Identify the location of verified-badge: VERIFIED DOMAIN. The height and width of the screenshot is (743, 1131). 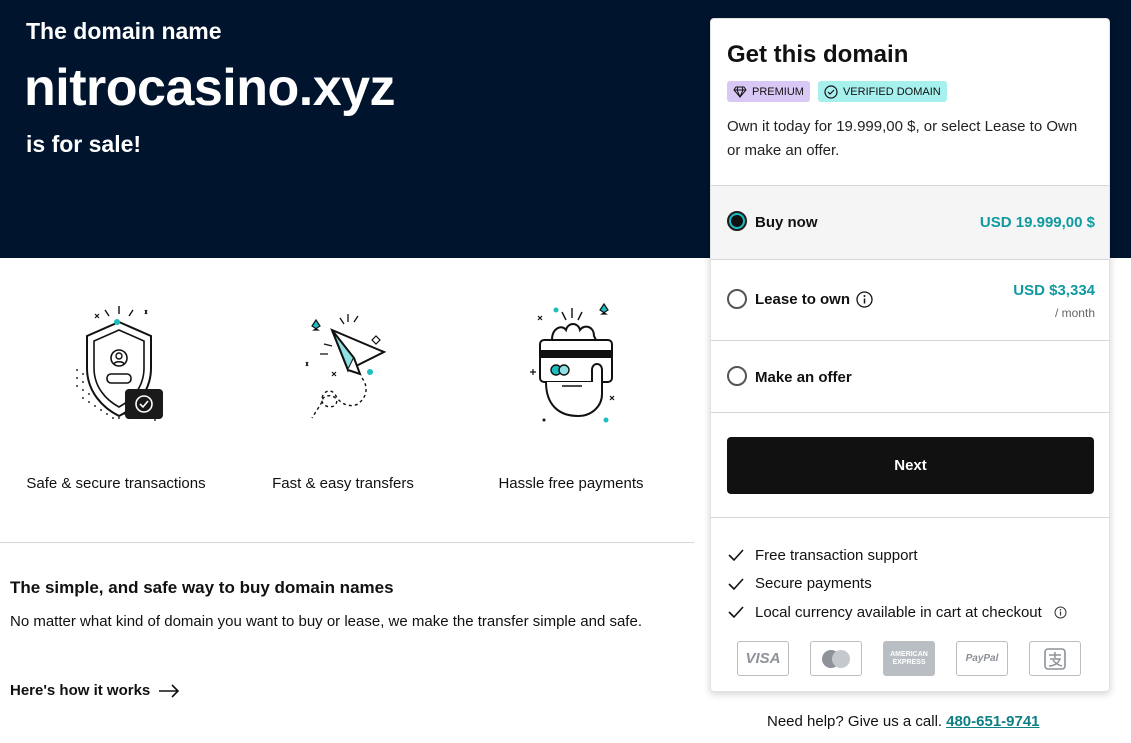
(882, 91).